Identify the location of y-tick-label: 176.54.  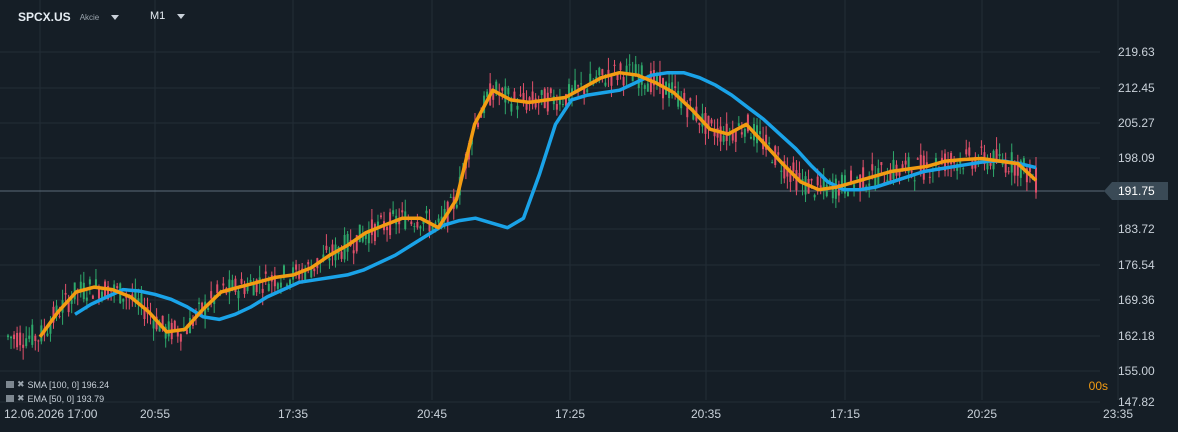
(1136, 265).